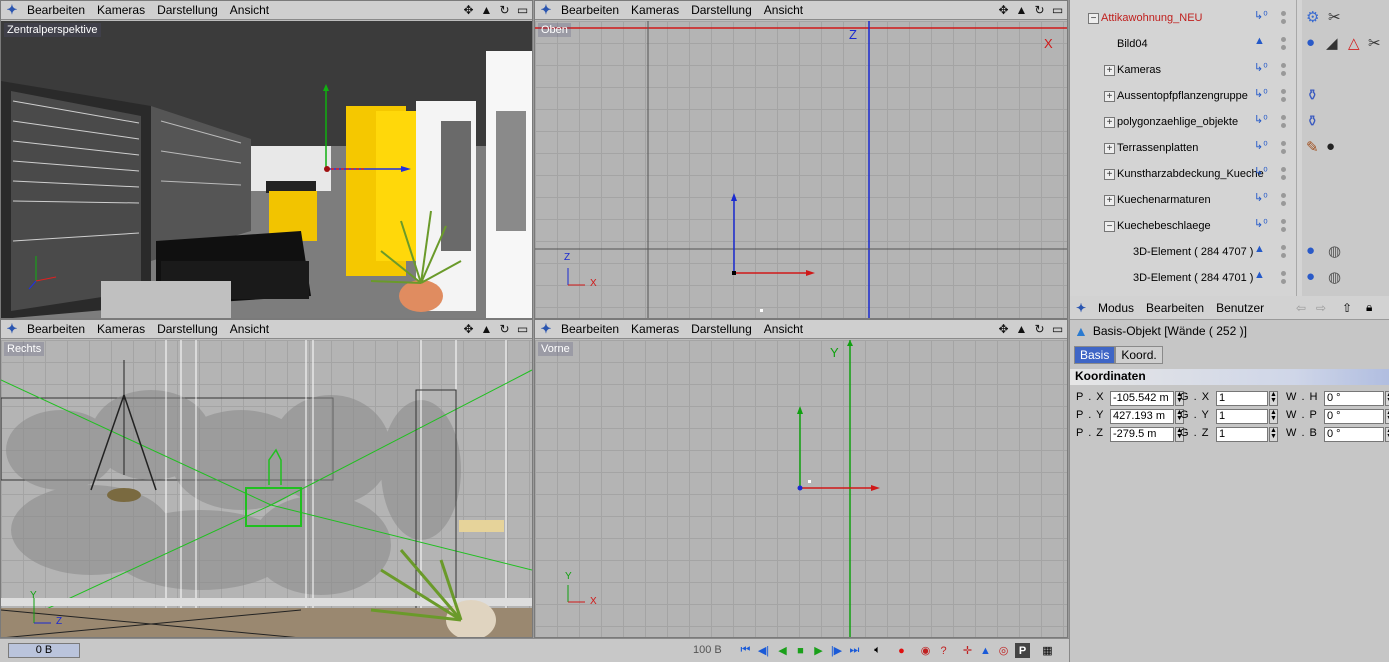 This screenshot has width=1389, height=662. What do you see at coordinates (1022, 650) in the screenshot?
I see `parameter-key-icon: P` at bounding box center [1022, 650].